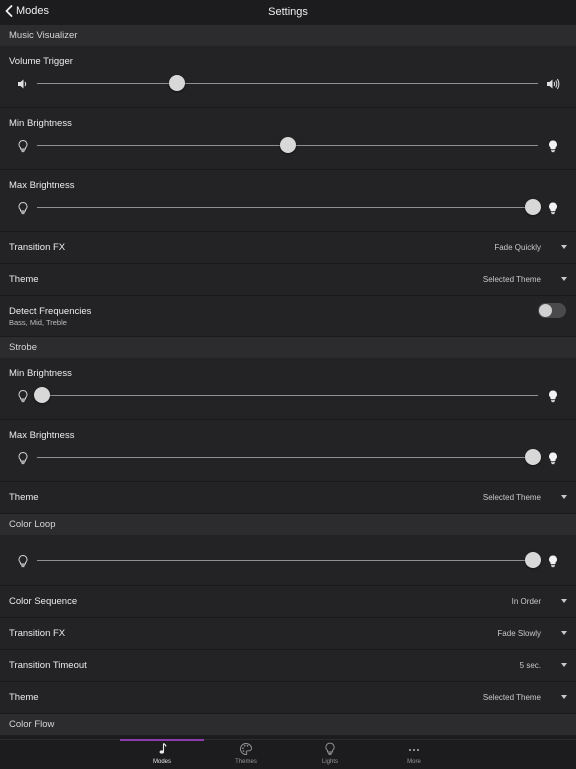 The width and height of the screenshot is (576, 769). I want to click on strobe-theme-label: Theme, so click(24, 497).